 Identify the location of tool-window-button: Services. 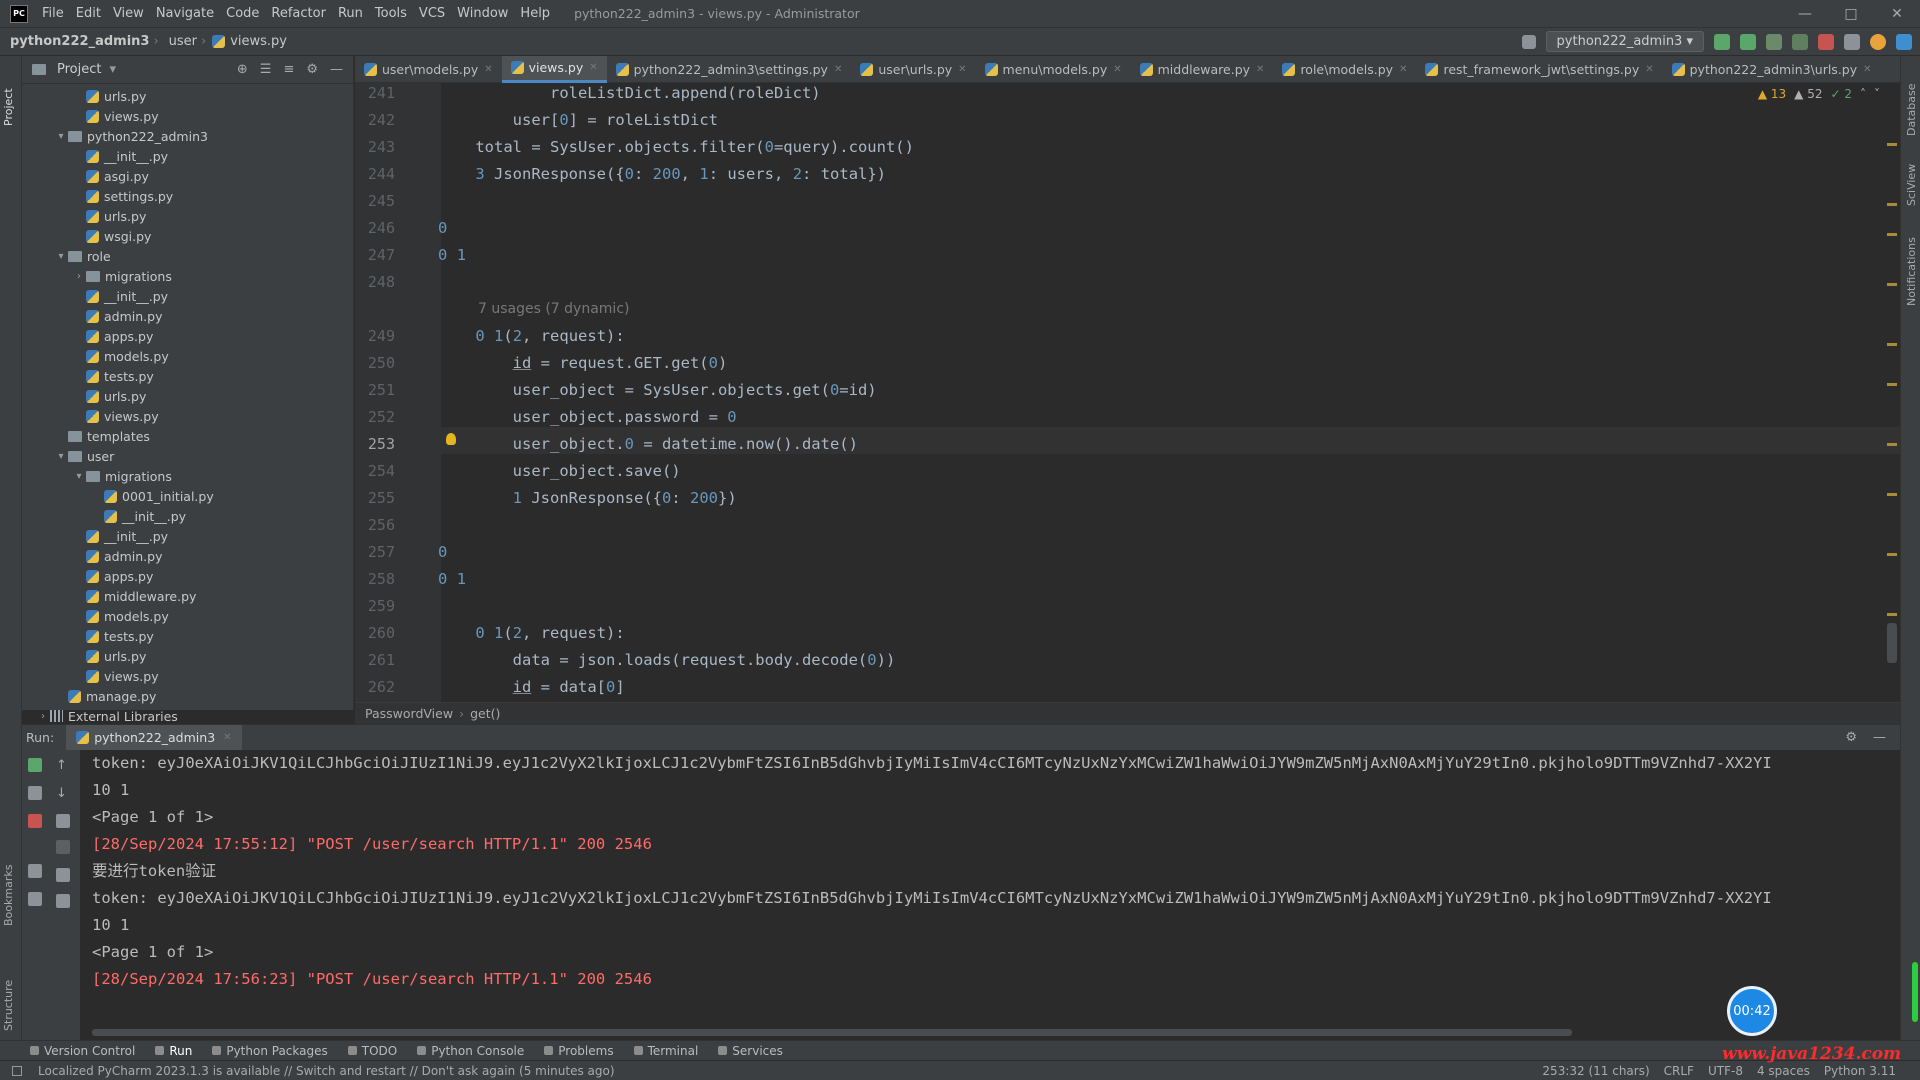
(750, 1051).